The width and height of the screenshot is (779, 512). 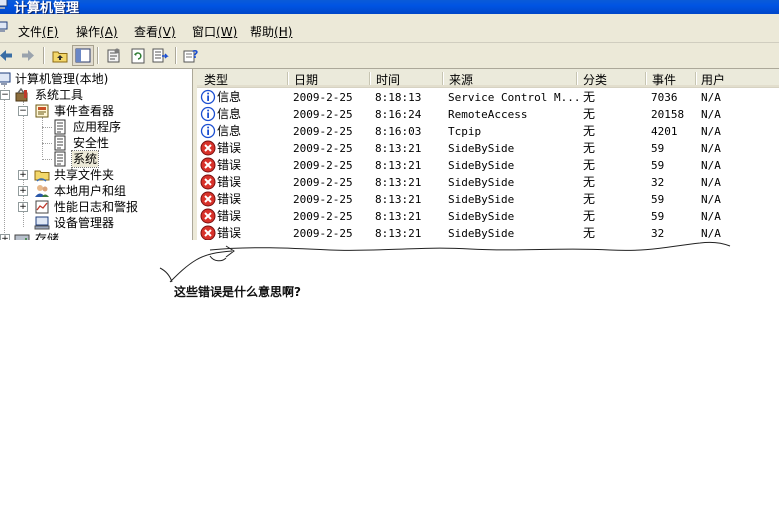 I want to click on menu-bar: 文件(F) 操作(A) 查看(V) 窗口(W) 帮助(H), so click(x=389, y=28).